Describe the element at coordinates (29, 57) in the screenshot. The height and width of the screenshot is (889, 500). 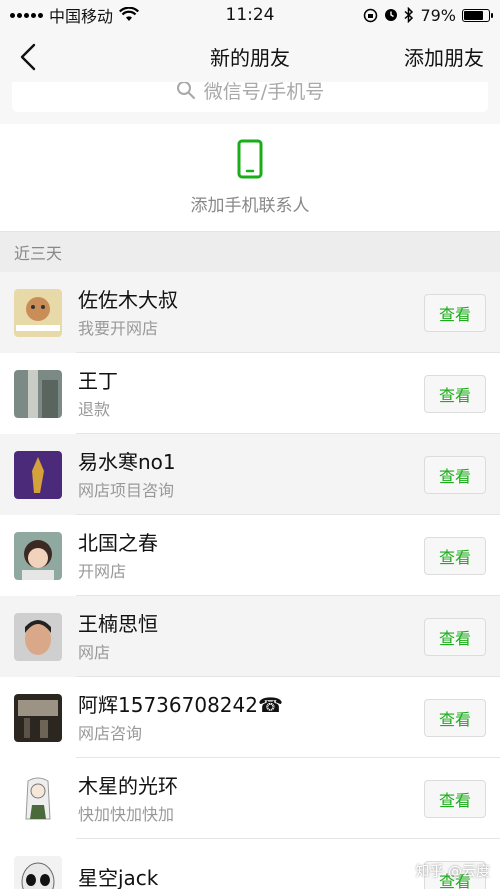
I see `back-icon` at that location.